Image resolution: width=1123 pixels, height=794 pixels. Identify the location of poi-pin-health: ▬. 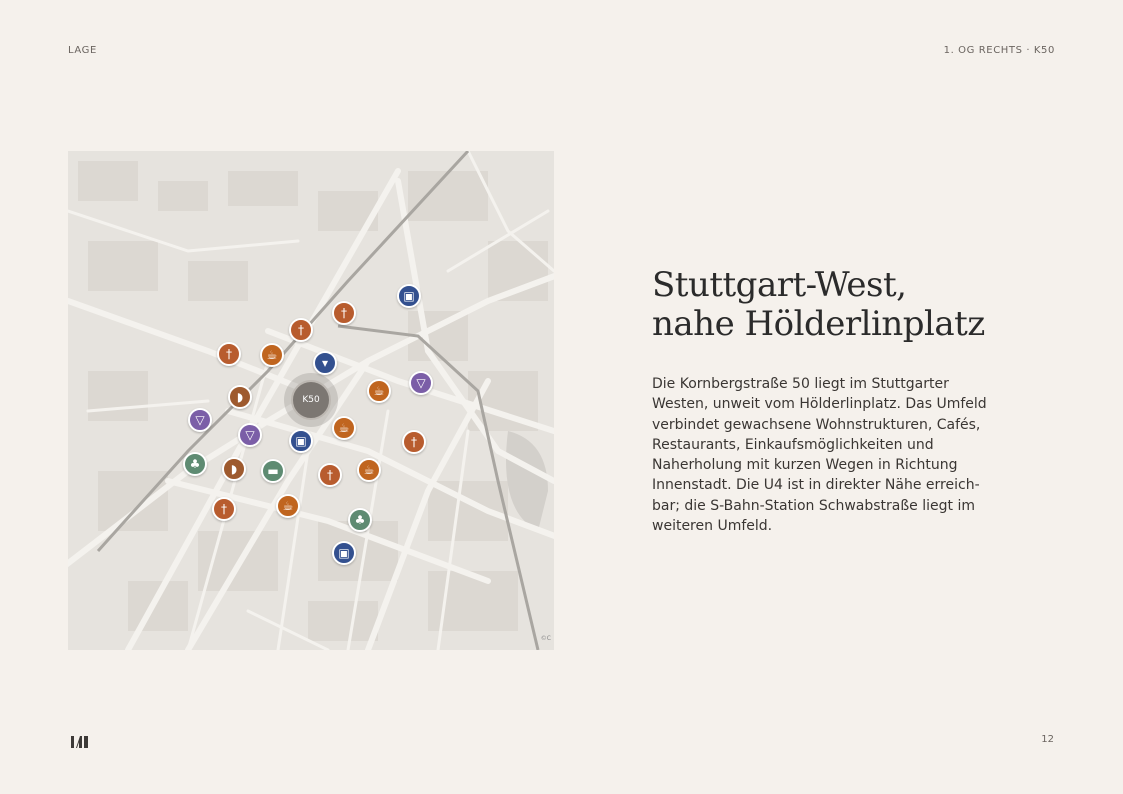
(273, 471).